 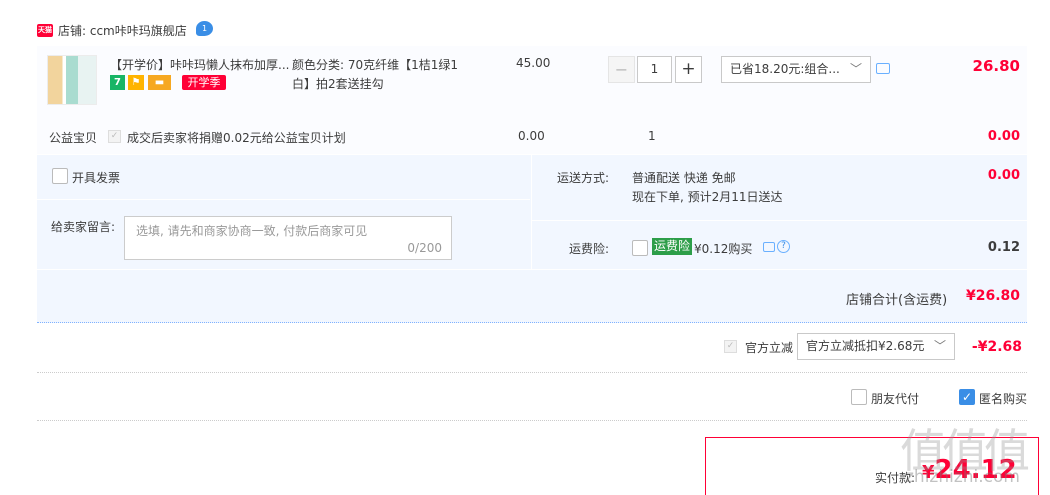 What do you see at coordinates (707, 197) in the screenshot?
I see `delivery-estimate: 现在下单, 预计2月11日送达` at bounding box center [707, 197].